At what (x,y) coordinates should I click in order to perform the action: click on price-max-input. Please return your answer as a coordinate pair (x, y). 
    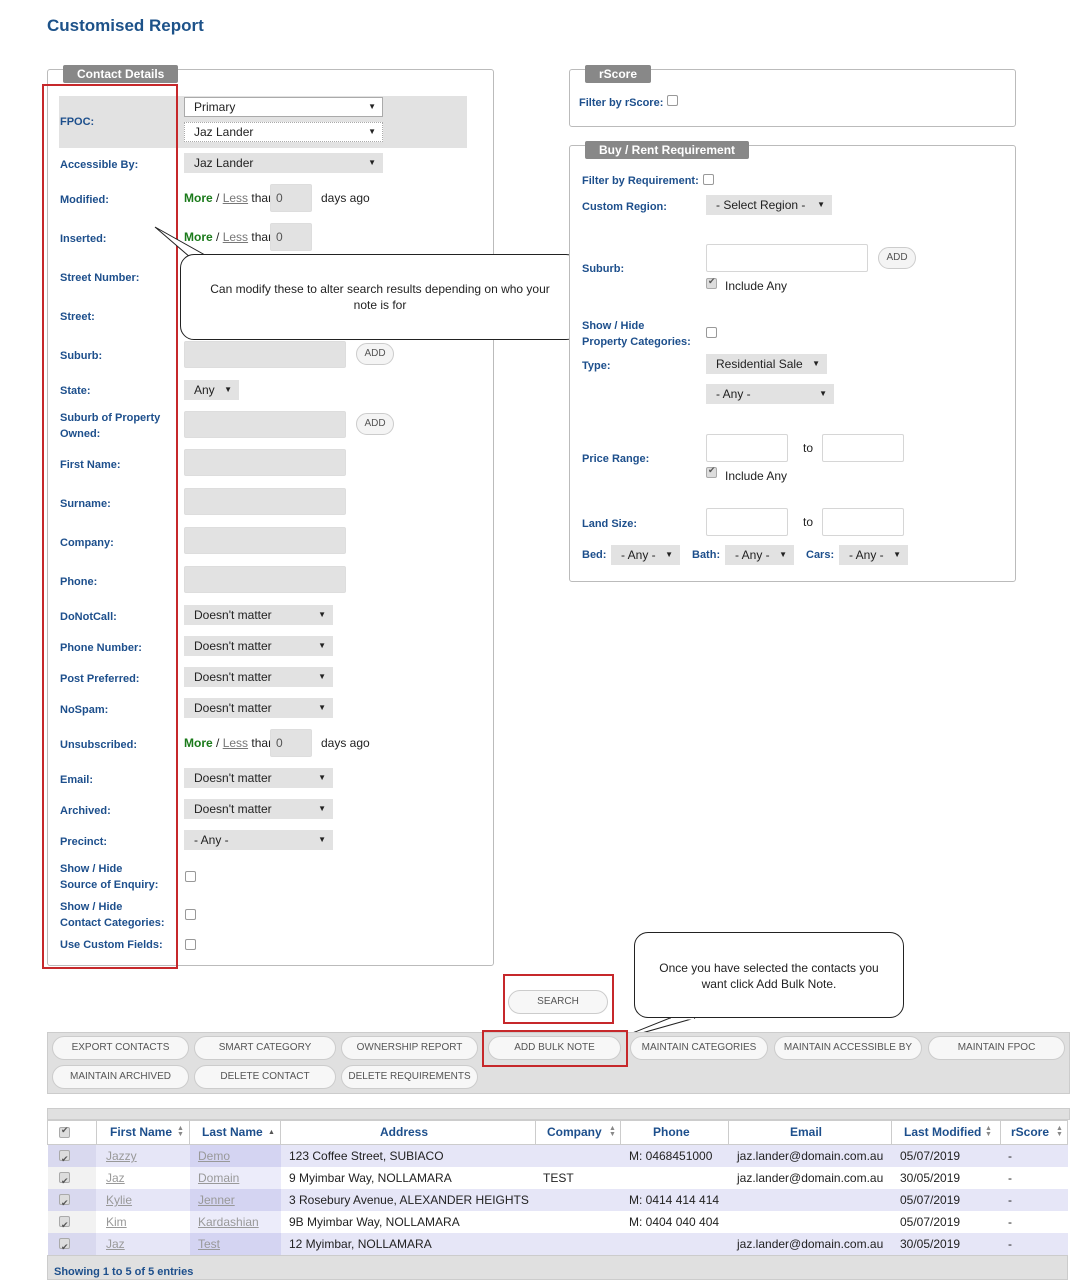
    Looking at the image, I should click on (863, 448).